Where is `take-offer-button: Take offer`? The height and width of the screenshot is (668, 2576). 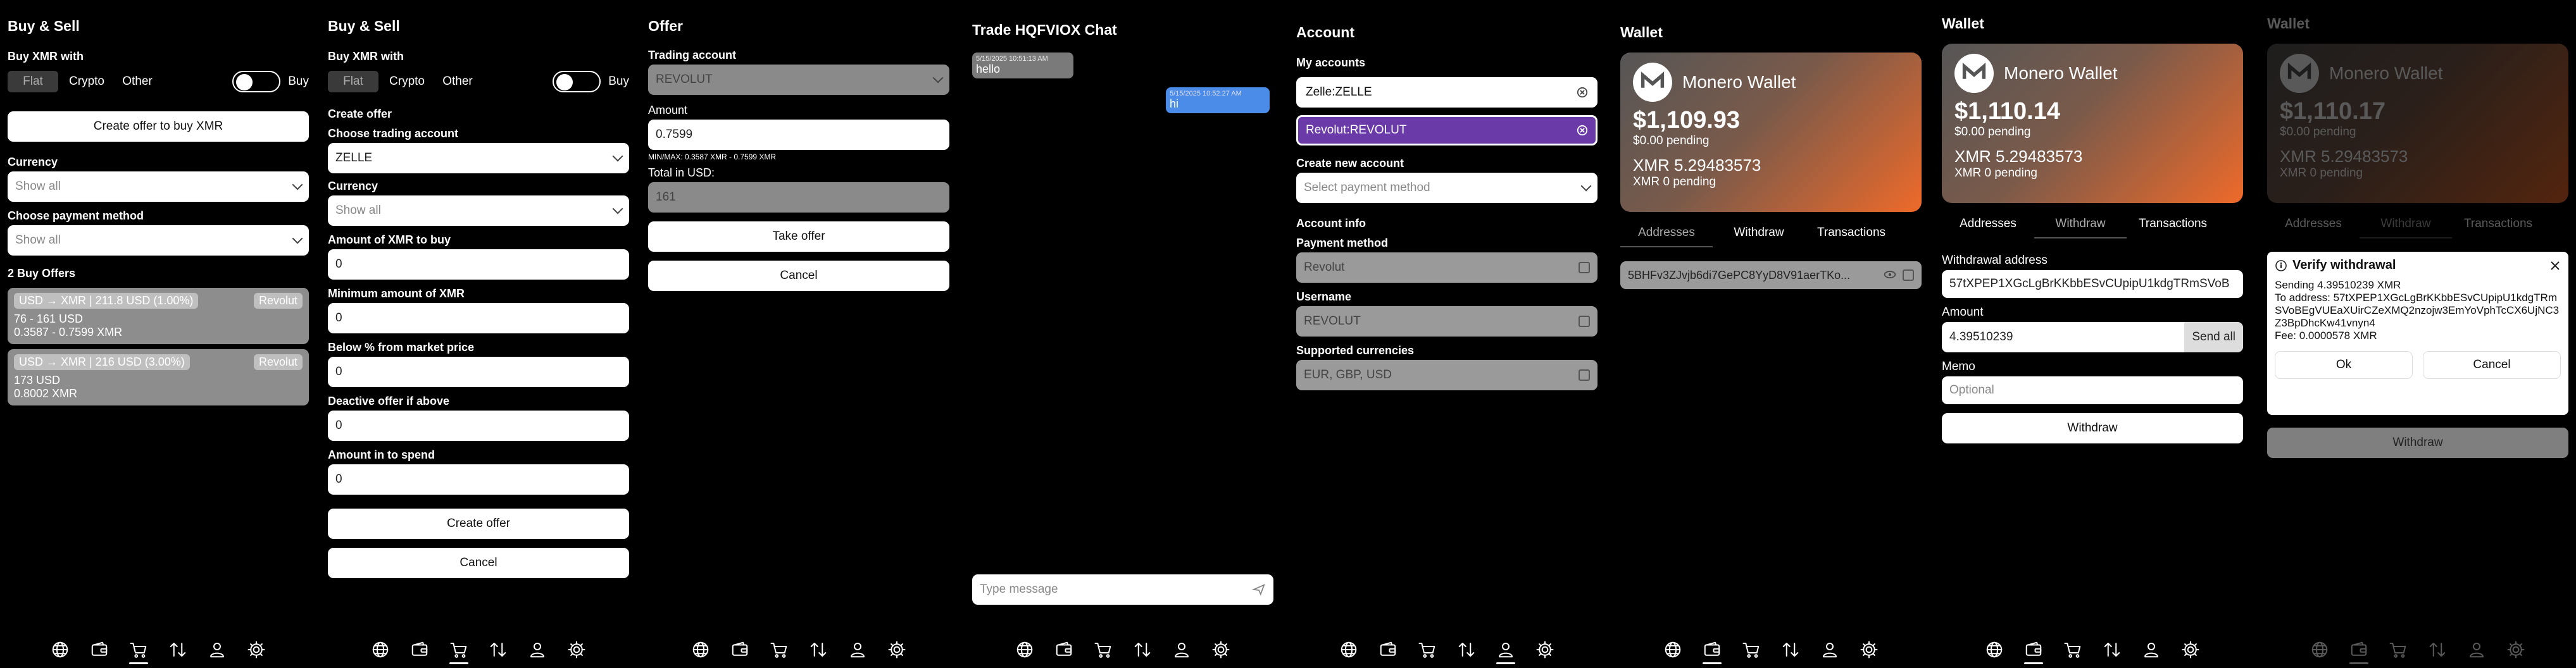 take-offer-button: Take offer is located at coordinates (798, 236).